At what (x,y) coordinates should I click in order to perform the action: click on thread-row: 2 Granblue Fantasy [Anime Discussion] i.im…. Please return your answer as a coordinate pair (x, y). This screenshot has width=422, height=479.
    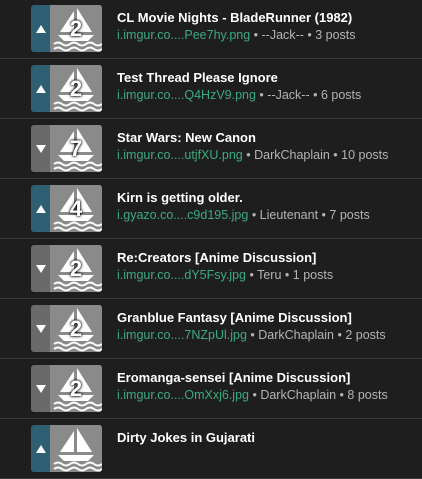
    Looking at the image, I should click on (211, 329).